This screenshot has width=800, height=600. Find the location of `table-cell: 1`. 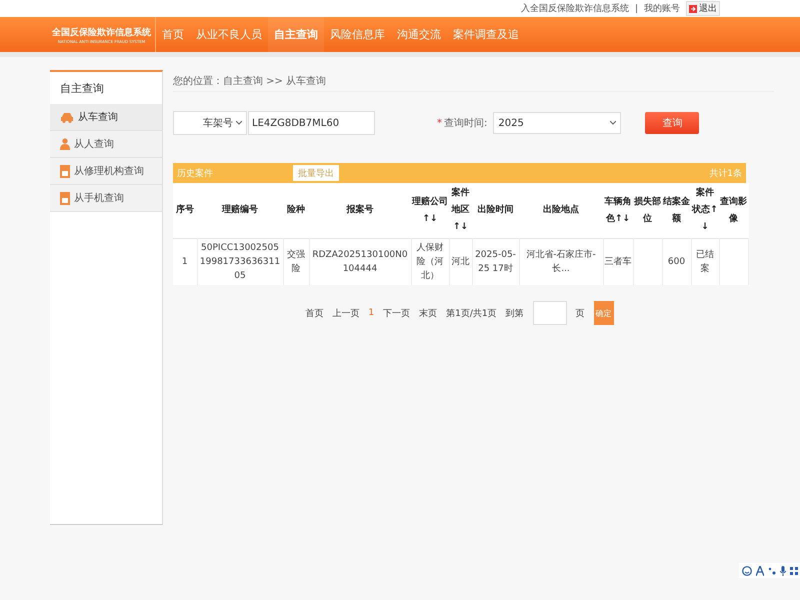

table-cell: 1 is located at coordinates (185, 261).